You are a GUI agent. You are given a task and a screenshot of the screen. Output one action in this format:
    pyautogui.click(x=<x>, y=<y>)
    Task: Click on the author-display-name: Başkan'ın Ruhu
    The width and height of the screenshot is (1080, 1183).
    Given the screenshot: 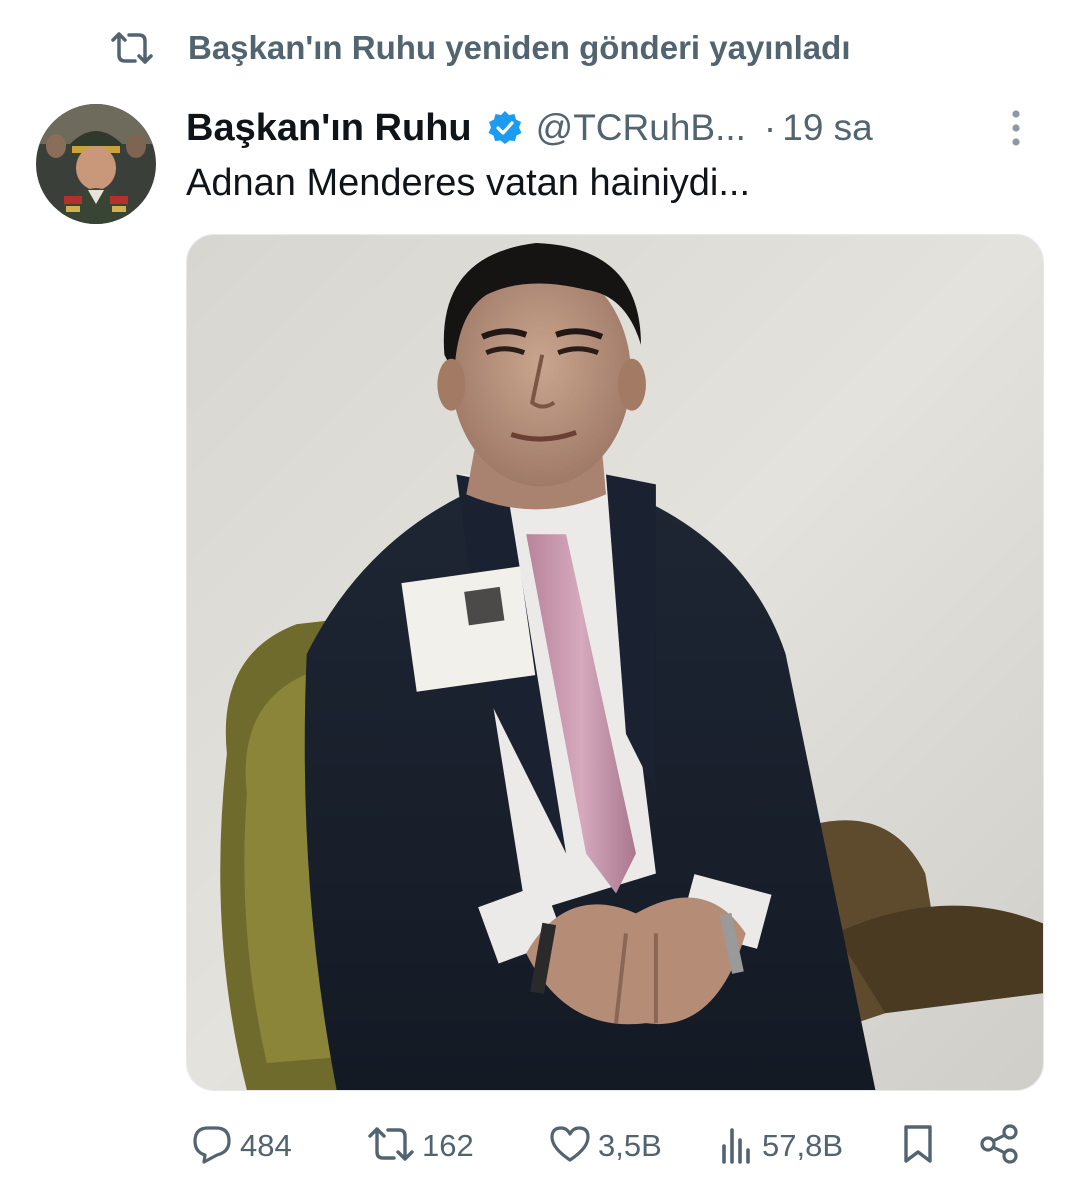 What is the action you would take?
    pyautogui.click(x=329, y=128)
    